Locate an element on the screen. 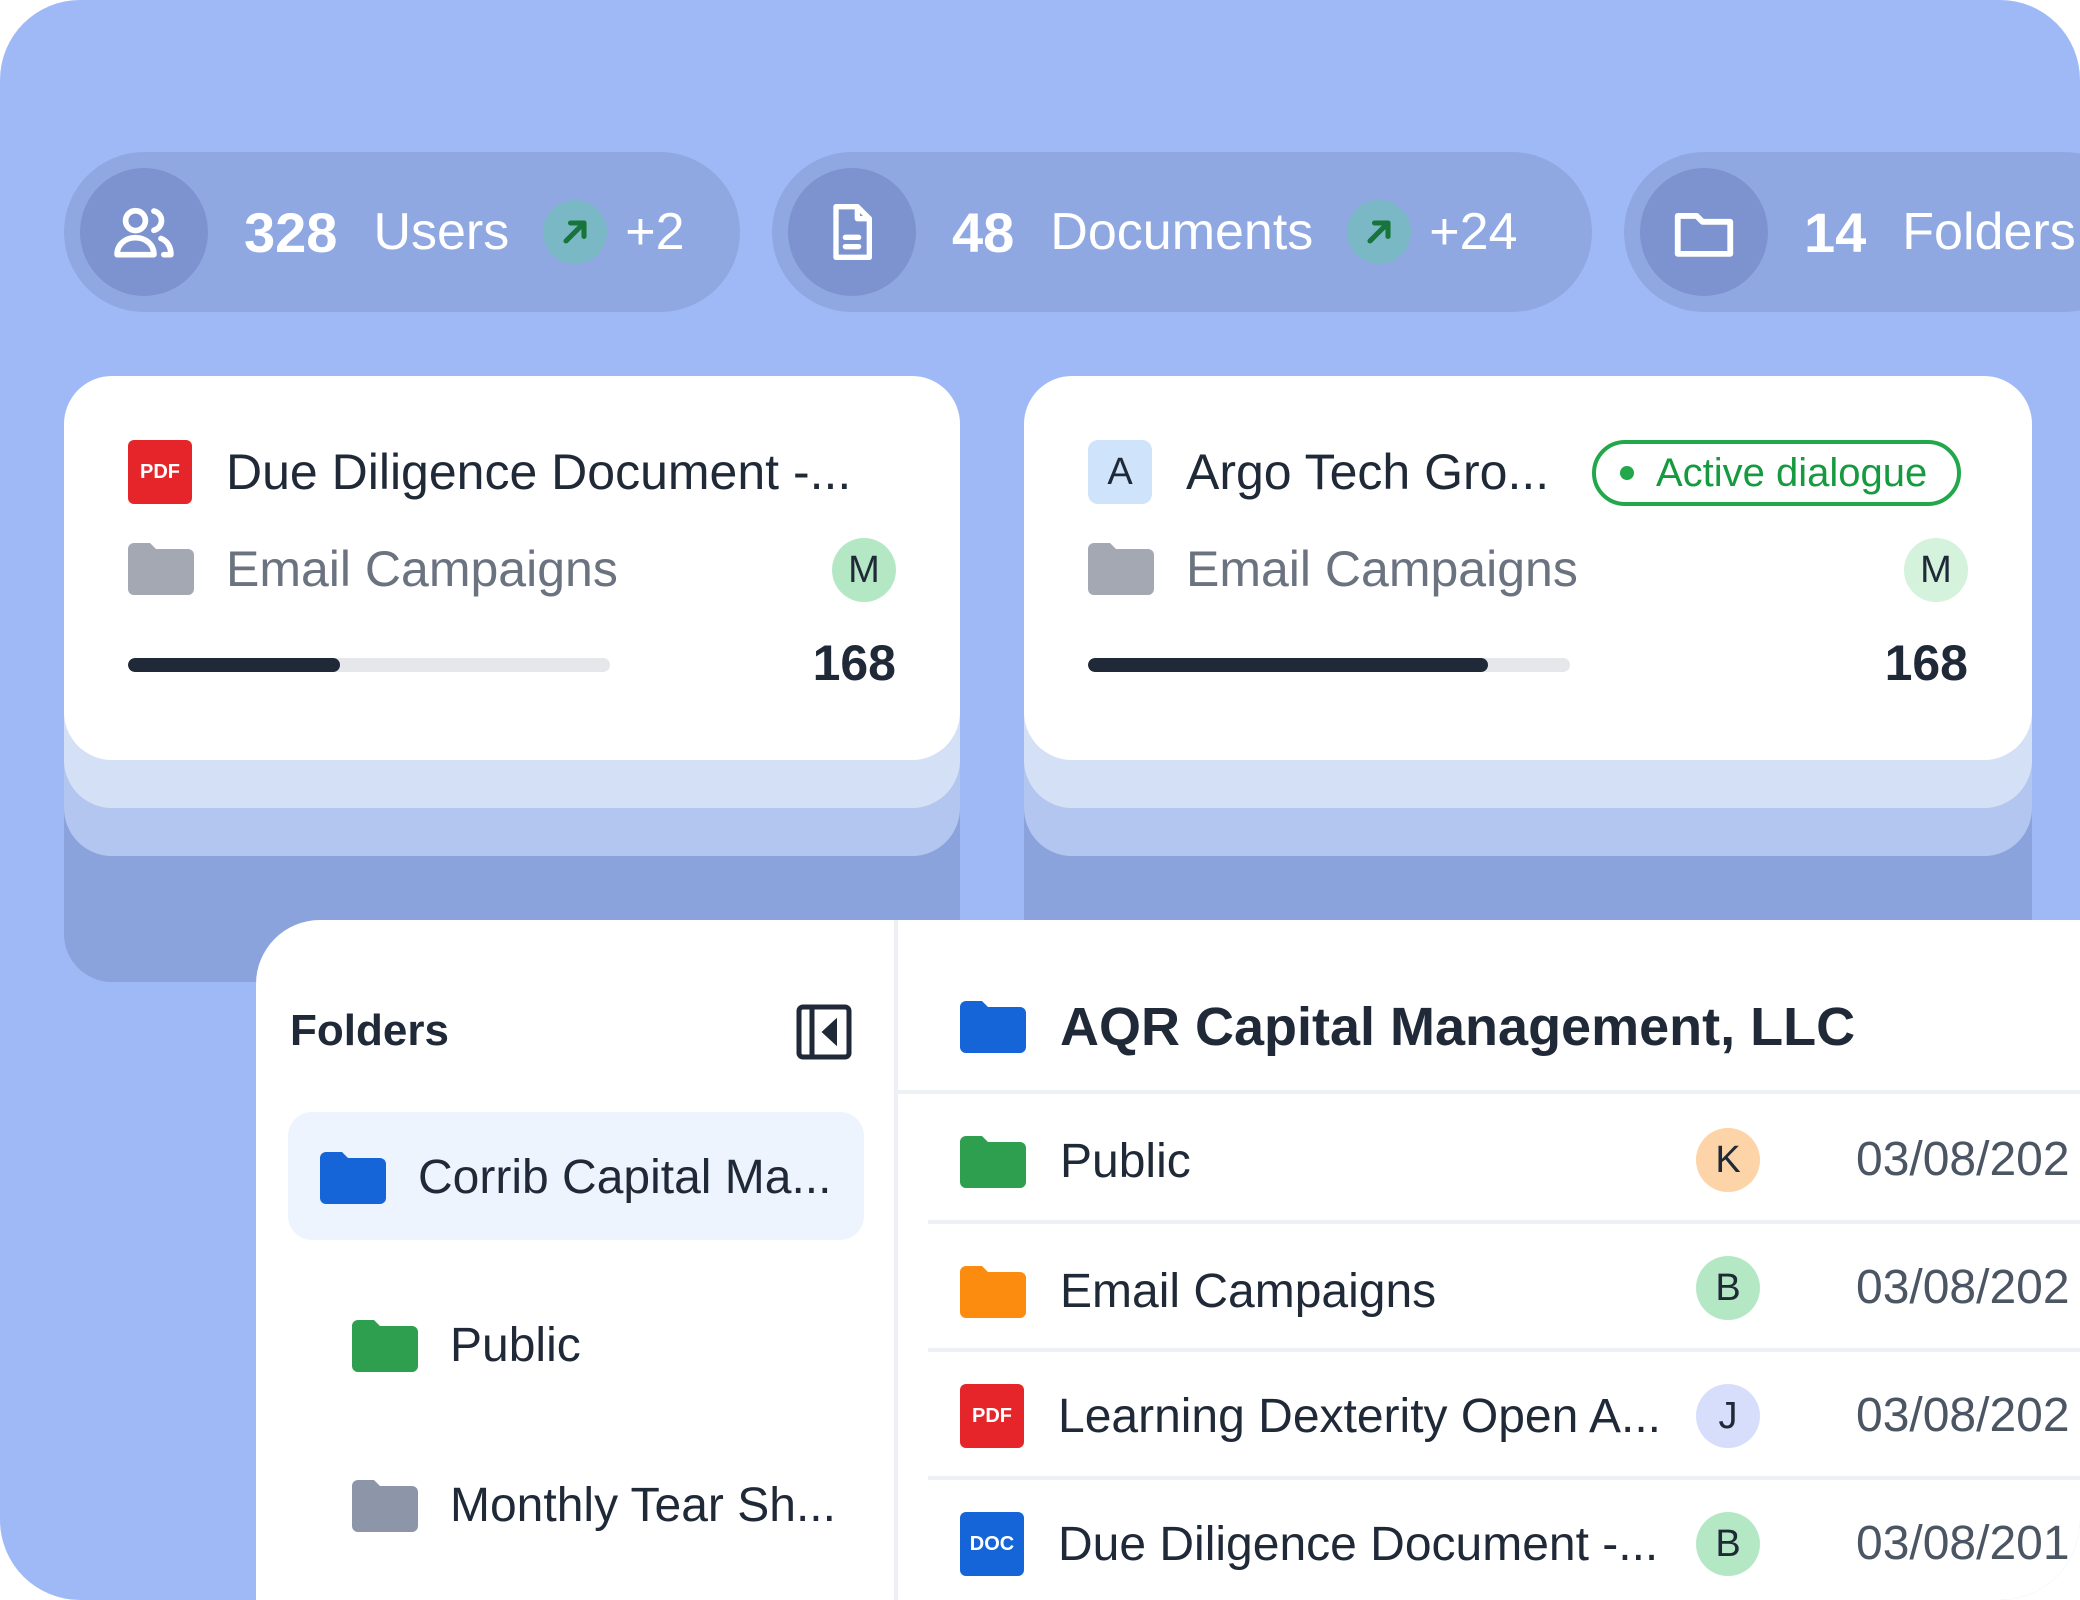  status-dot is located at coordinates (1627, 473).